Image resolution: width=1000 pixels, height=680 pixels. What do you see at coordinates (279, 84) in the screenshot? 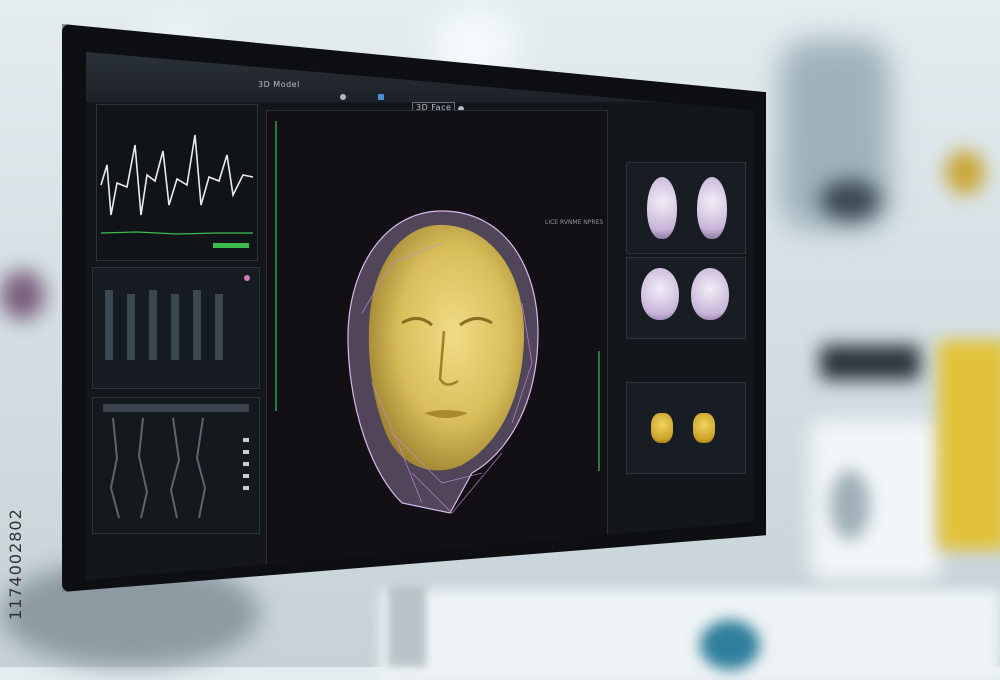
I see `window-title: 3D Model` at bounding box center [279, 84].